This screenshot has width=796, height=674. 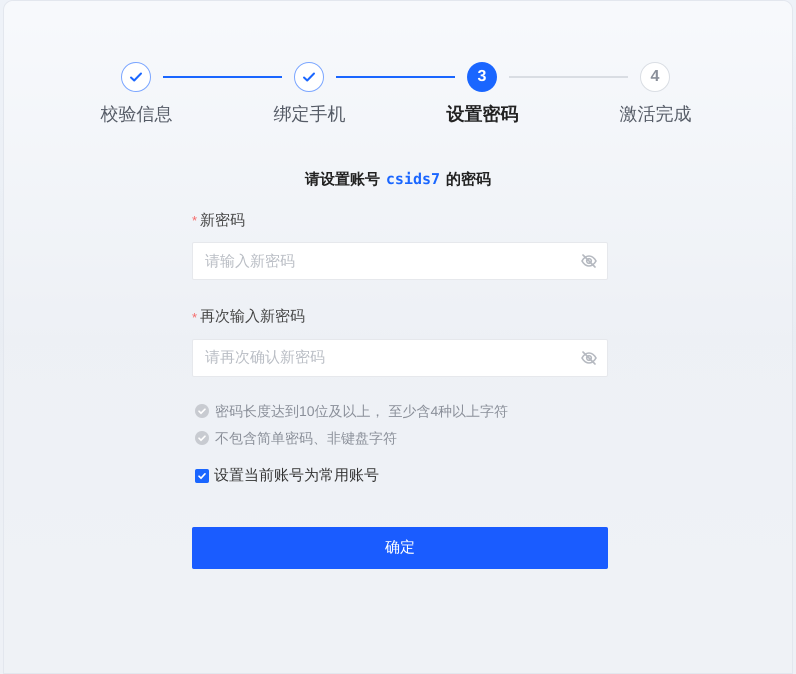 What do you see at coordinates (400, 548) in the screenshot?
I see `confirm-button: 确定` at bounding box center [400, 548].